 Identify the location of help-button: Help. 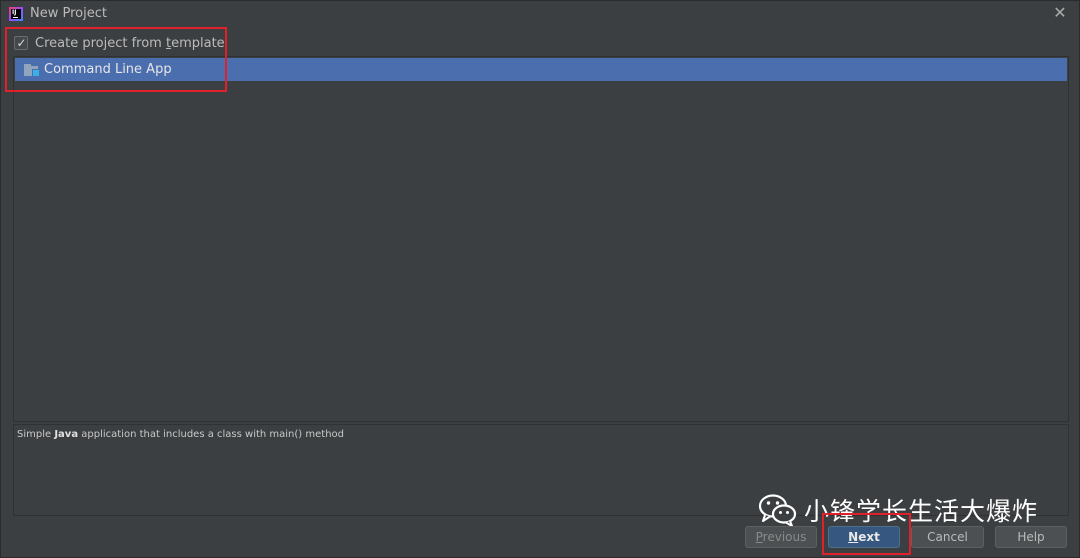
(1031, 537).